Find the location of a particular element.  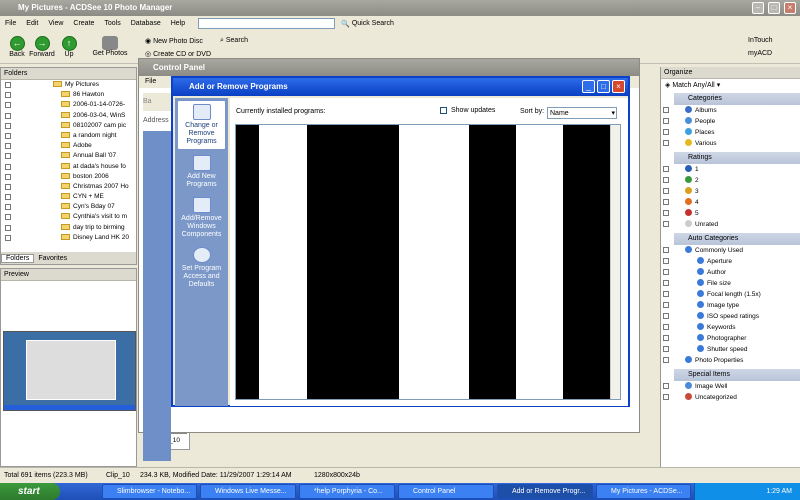

list-scrollbar is located at coordinates (615, 262).